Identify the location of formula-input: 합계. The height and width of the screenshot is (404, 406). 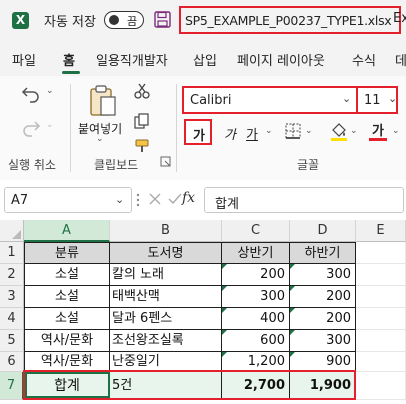
(304, 200).